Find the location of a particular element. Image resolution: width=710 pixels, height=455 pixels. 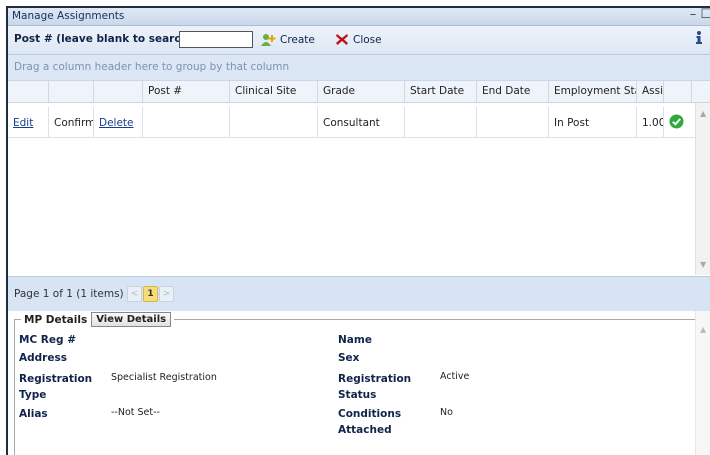

grid-scrollbar: ▲ ▼ is located at coordinates (702, 189).